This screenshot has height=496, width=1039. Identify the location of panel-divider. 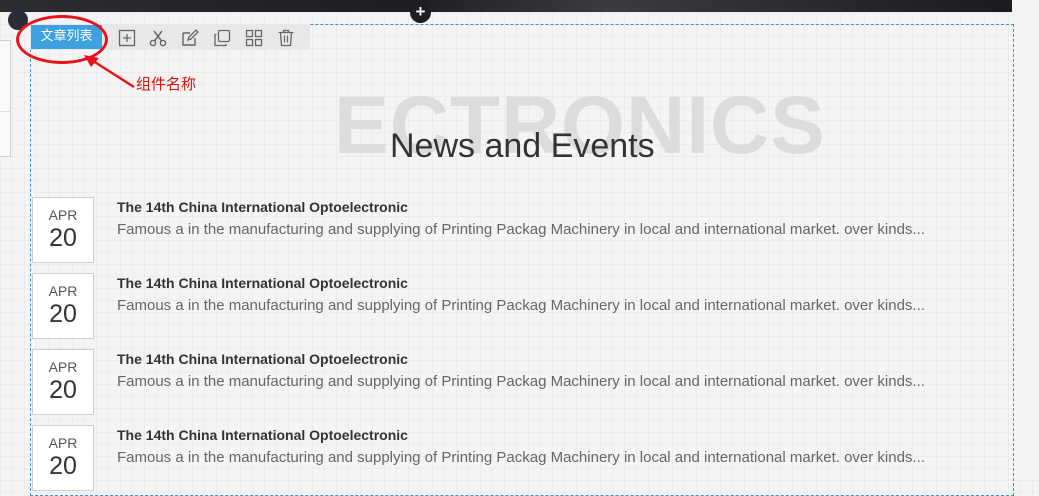
(5, 111).